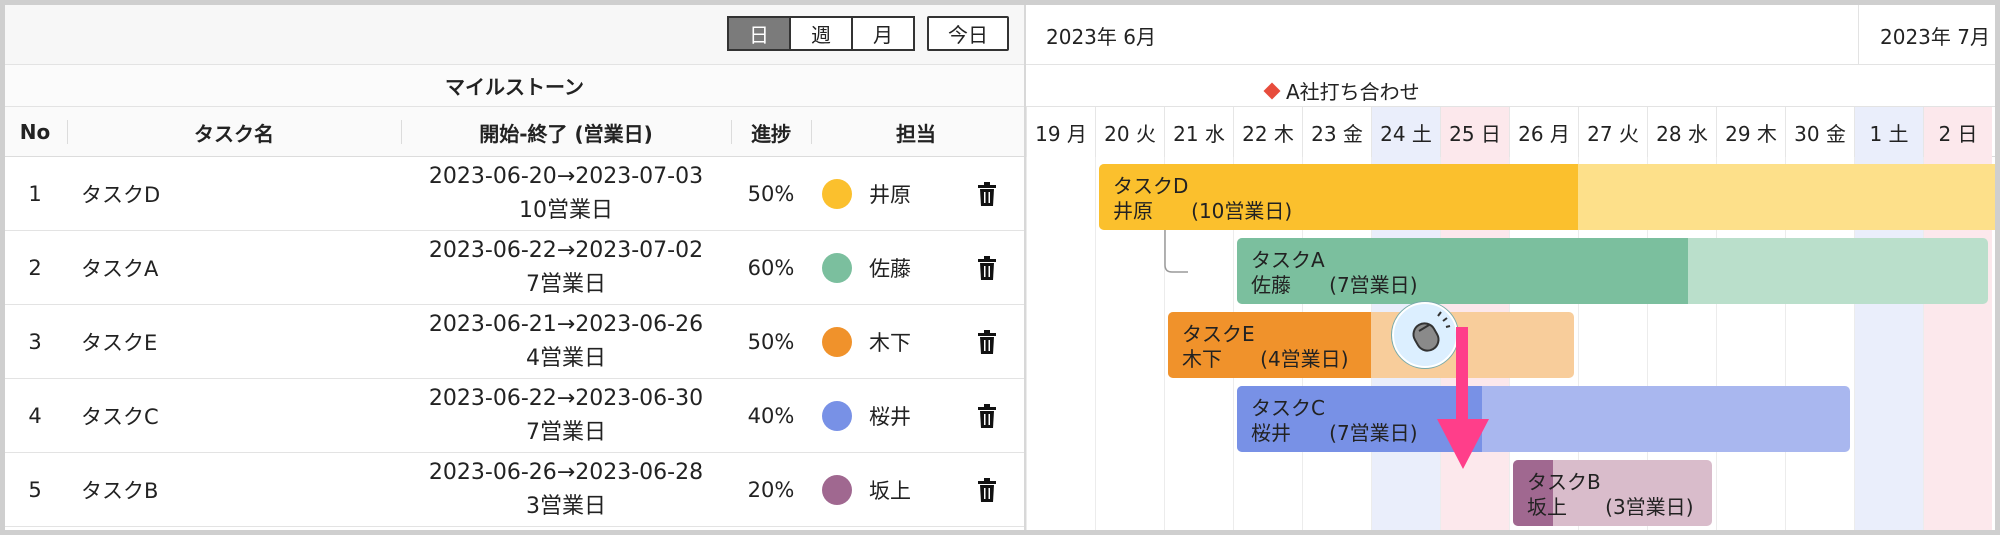 The width and height of the screenshot is (2000, 535). Describe the element at coordinates (883, 33) in the screenshot. I see `view-month-button: 月` at that location.